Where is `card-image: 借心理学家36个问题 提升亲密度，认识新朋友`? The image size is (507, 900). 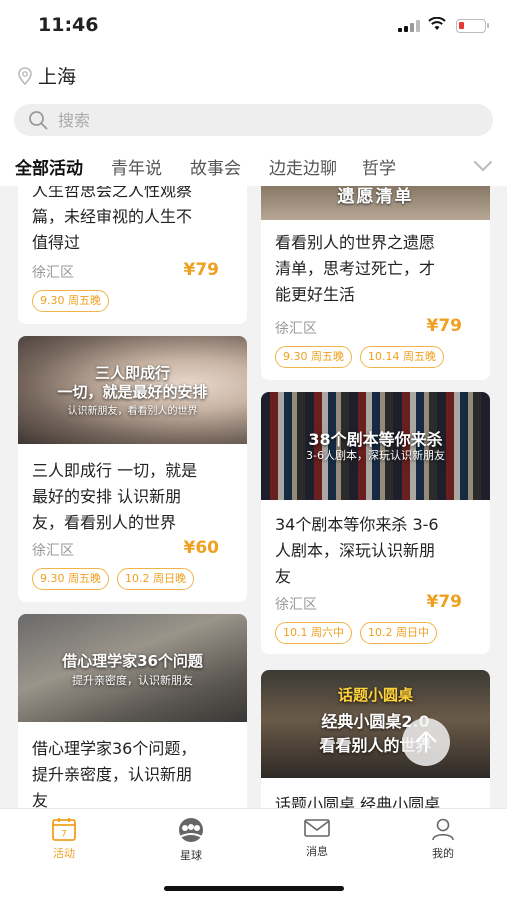
card-image: 借心理学家36个问题 提升亲密度，认识新朋友 is located at coordinates (132, 668).